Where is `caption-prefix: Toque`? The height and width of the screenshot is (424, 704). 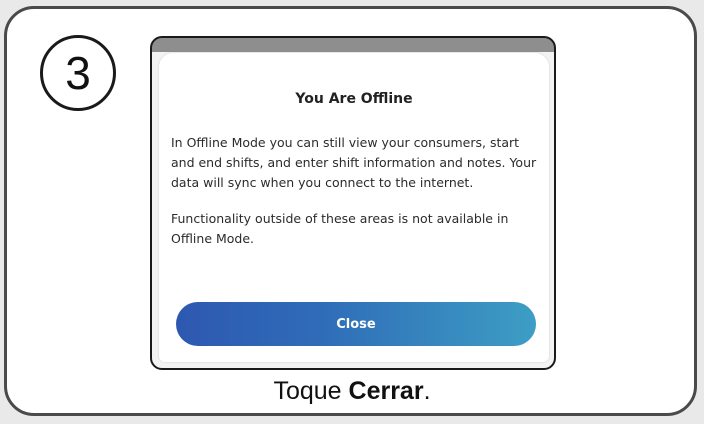 caption-prefix: Toque is located at coordinates (311, 391).